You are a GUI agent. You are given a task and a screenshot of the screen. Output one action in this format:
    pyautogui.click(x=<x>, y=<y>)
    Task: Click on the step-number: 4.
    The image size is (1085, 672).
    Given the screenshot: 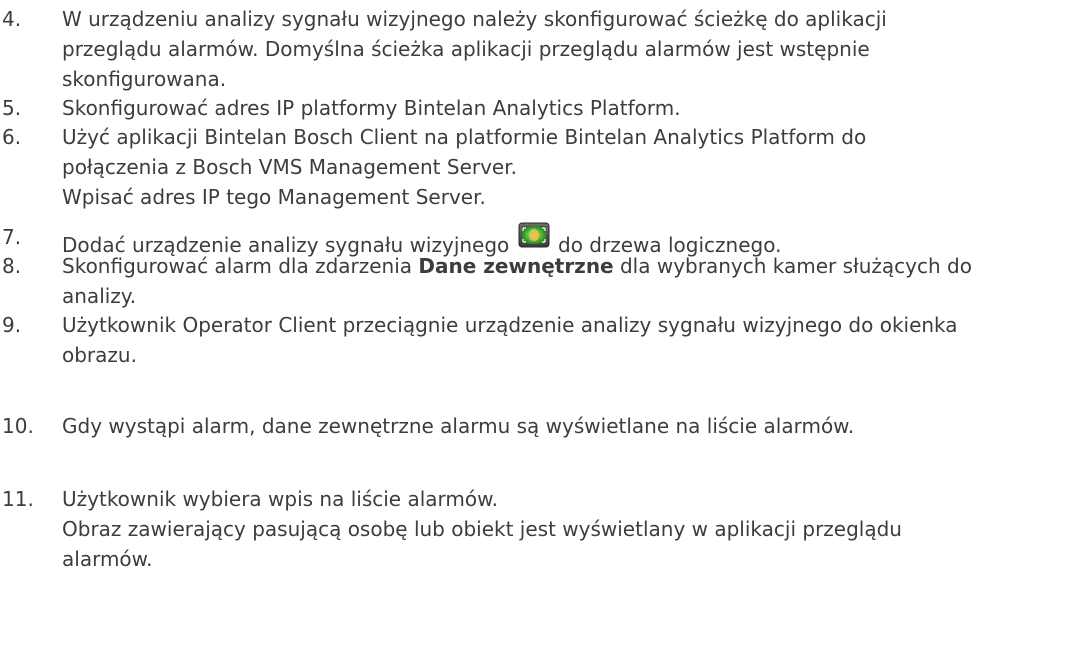 What is the action you would take?
    pyautogui.click(x=12, y=19)
    